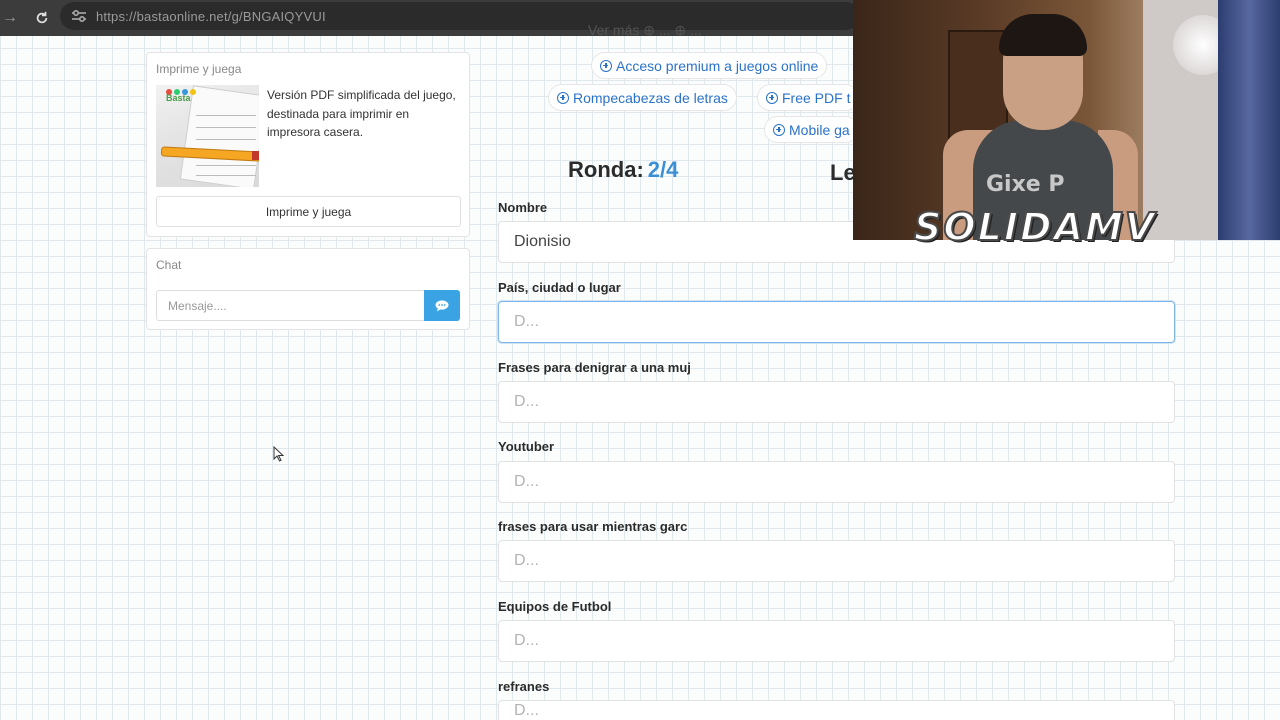 The width and height of the screenshot is (1280, 720). I want to click on mobile-games-link: Mobile ga, so click(811, 129).